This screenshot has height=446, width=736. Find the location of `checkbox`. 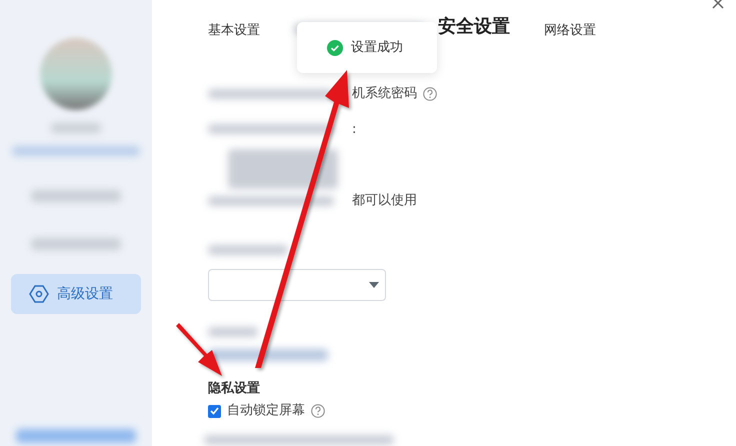

checkbox is located at coordinates (214, 411).